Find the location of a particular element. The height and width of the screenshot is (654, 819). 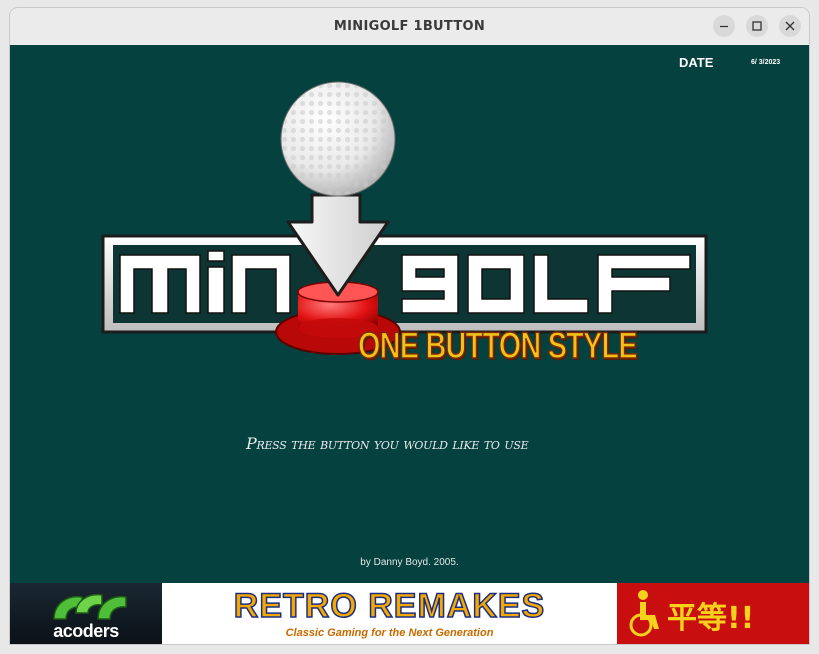

press-button-prompt: Press the button you would like to use is located at coordinates (387, 443).